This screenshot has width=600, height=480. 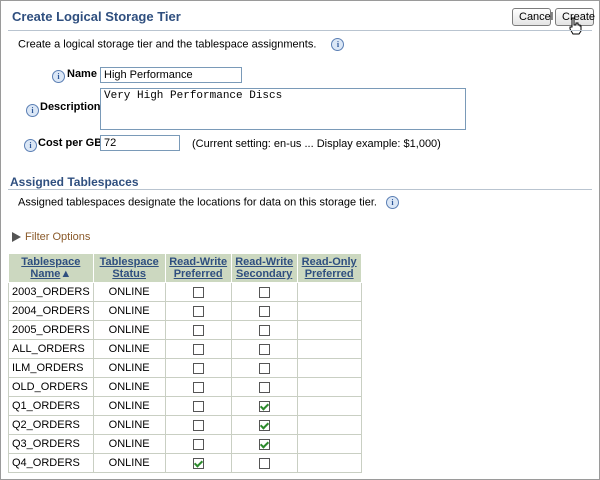 I want to click on table-row: ALL_ORDERS ONLINE, so click(x=185, y=349).